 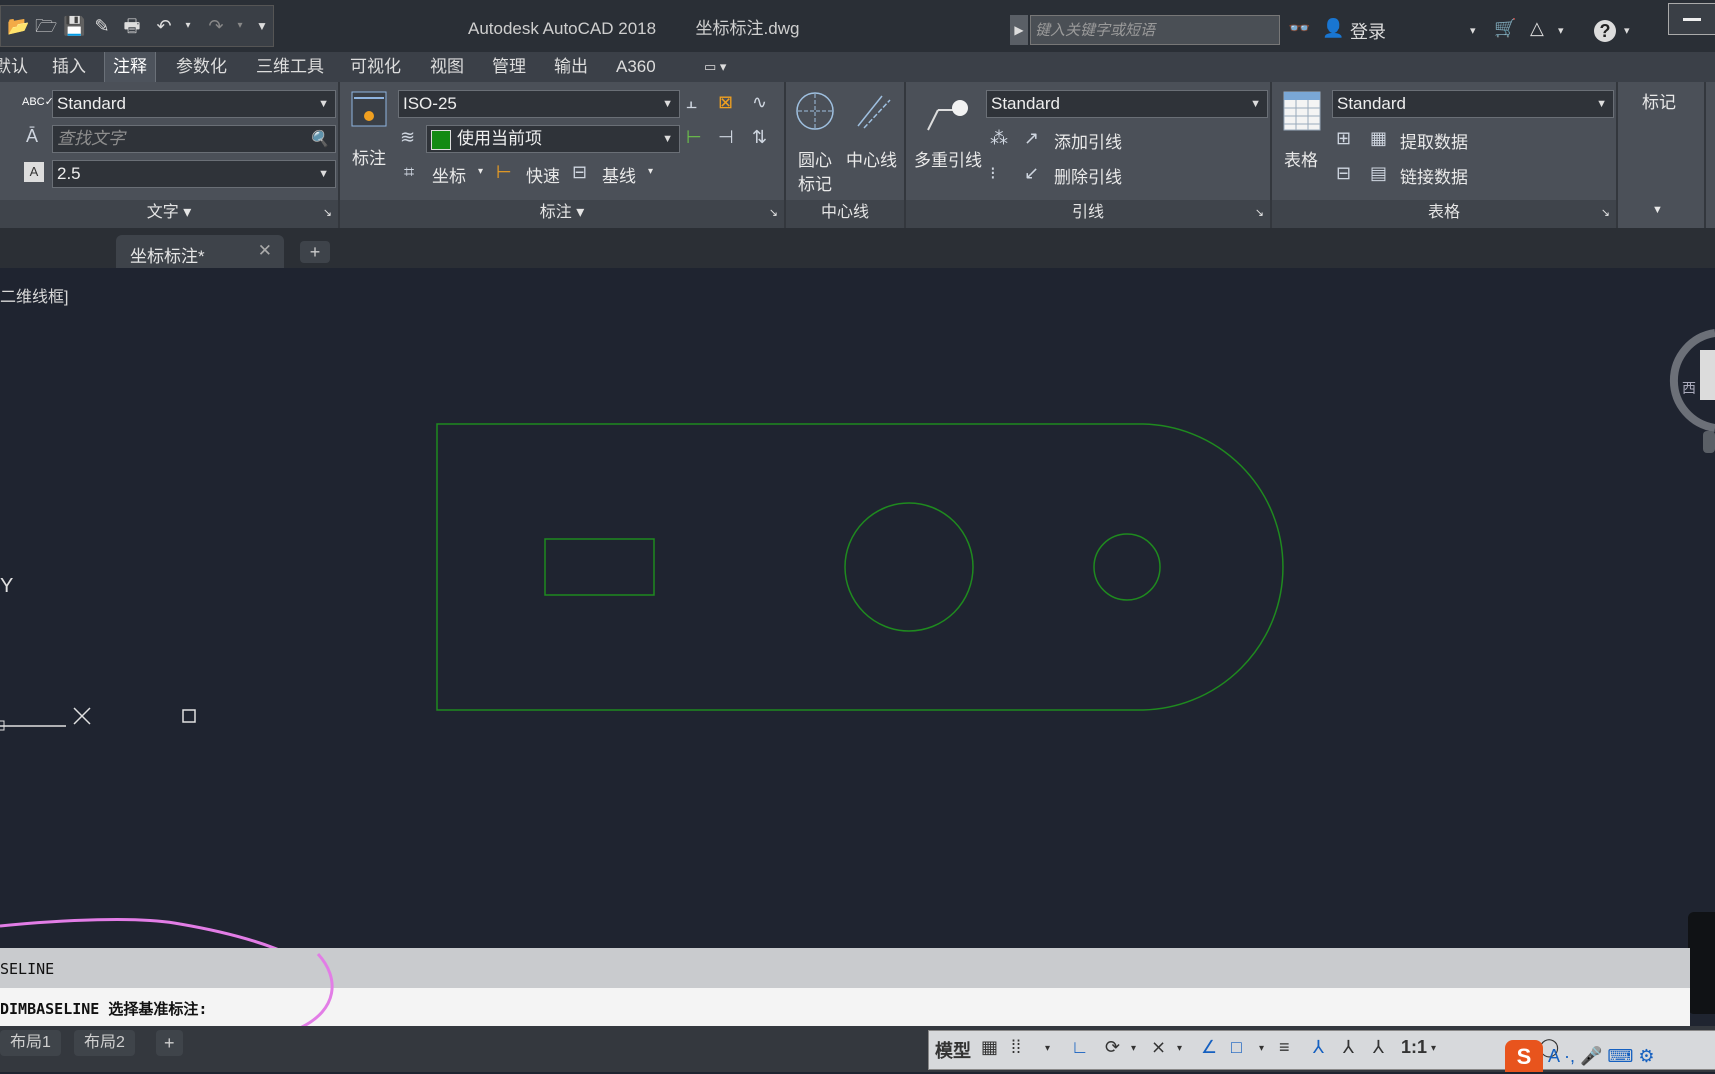 I want to click on search-expand-icon: ▶, so click(x=1019, y=30).